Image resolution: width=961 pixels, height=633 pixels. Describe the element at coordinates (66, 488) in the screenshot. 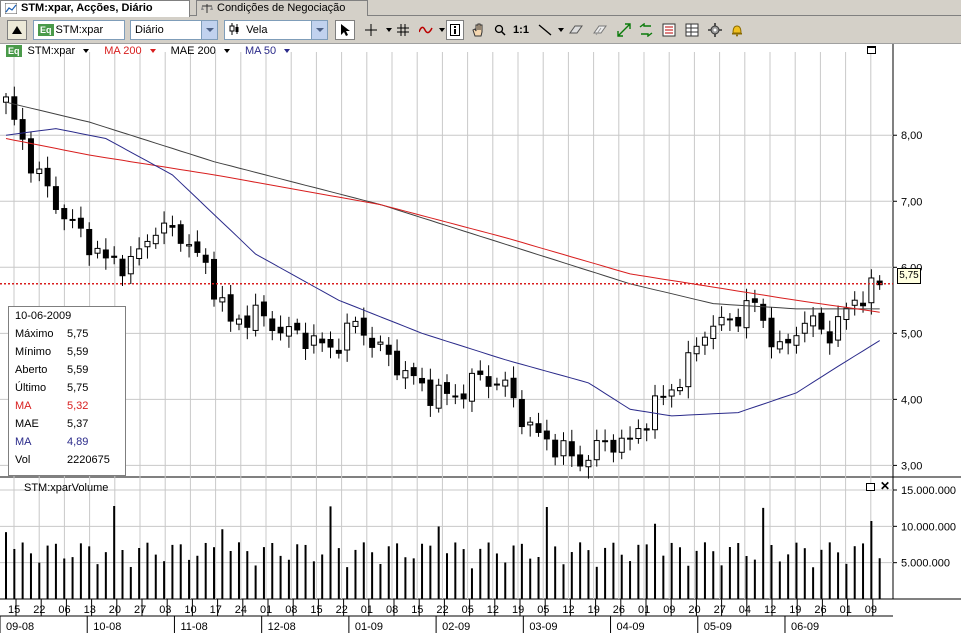

I see `volume-panel-title: STM:xparVolume` at that location.